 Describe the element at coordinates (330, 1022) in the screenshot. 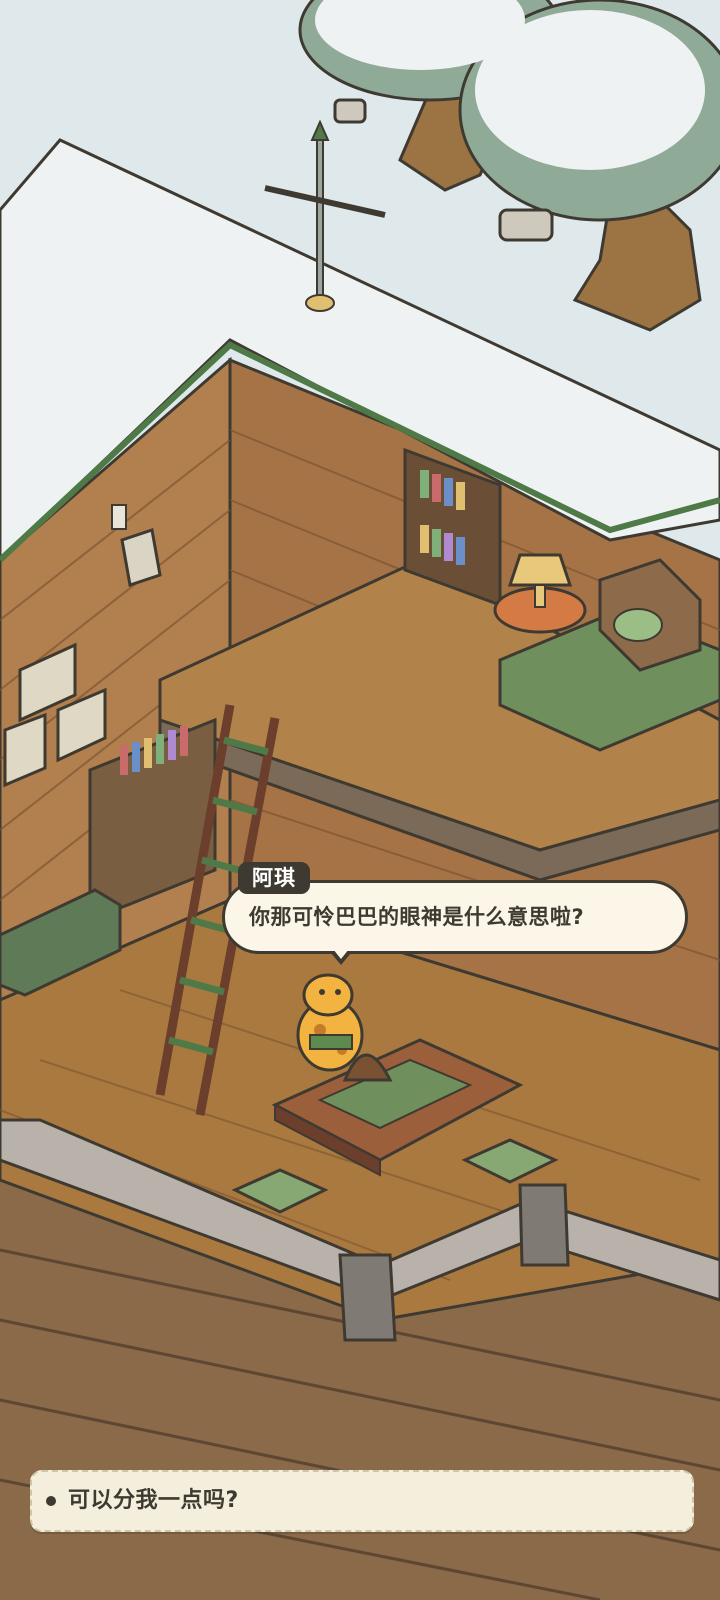

I see `giraffe-character` at that location.